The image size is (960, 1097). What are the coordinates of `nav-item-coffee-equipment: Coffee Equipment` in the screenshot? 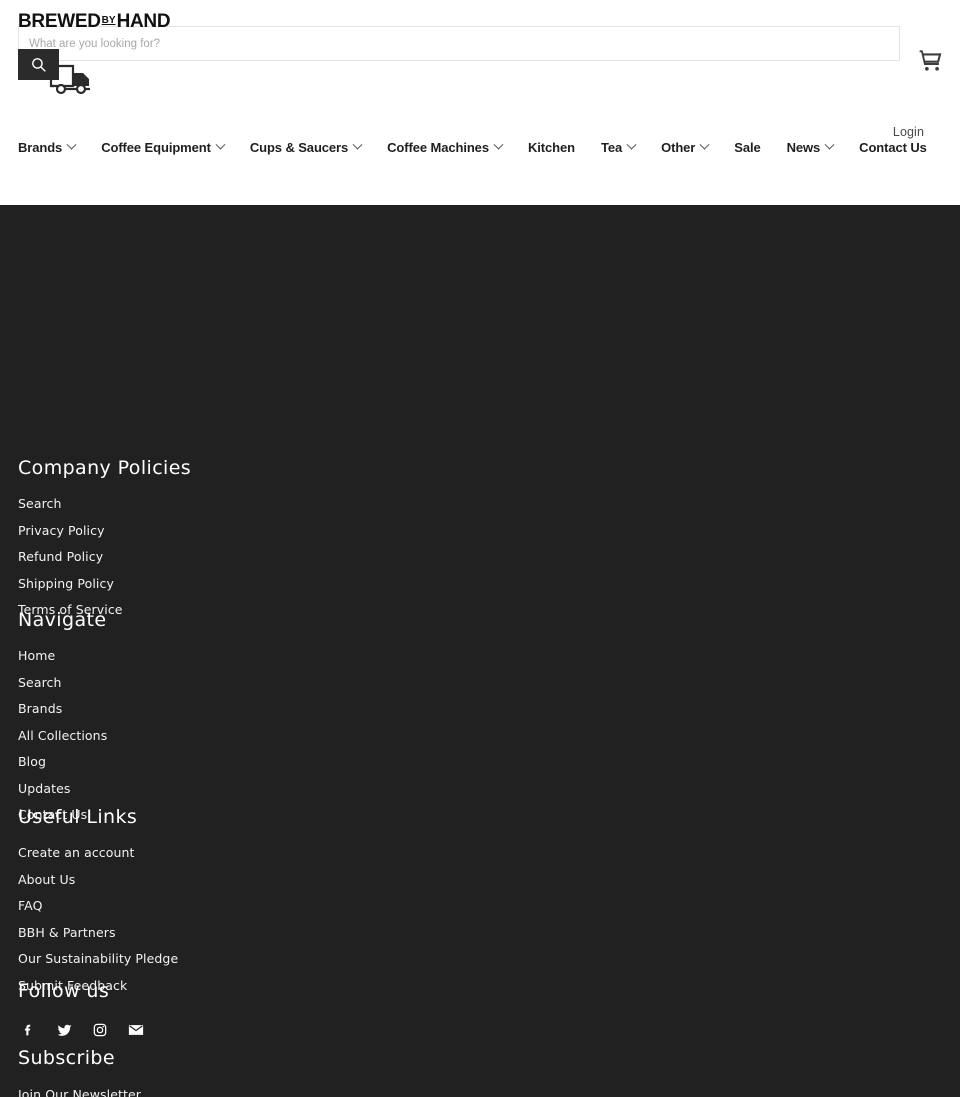 It's located at (163, 147).